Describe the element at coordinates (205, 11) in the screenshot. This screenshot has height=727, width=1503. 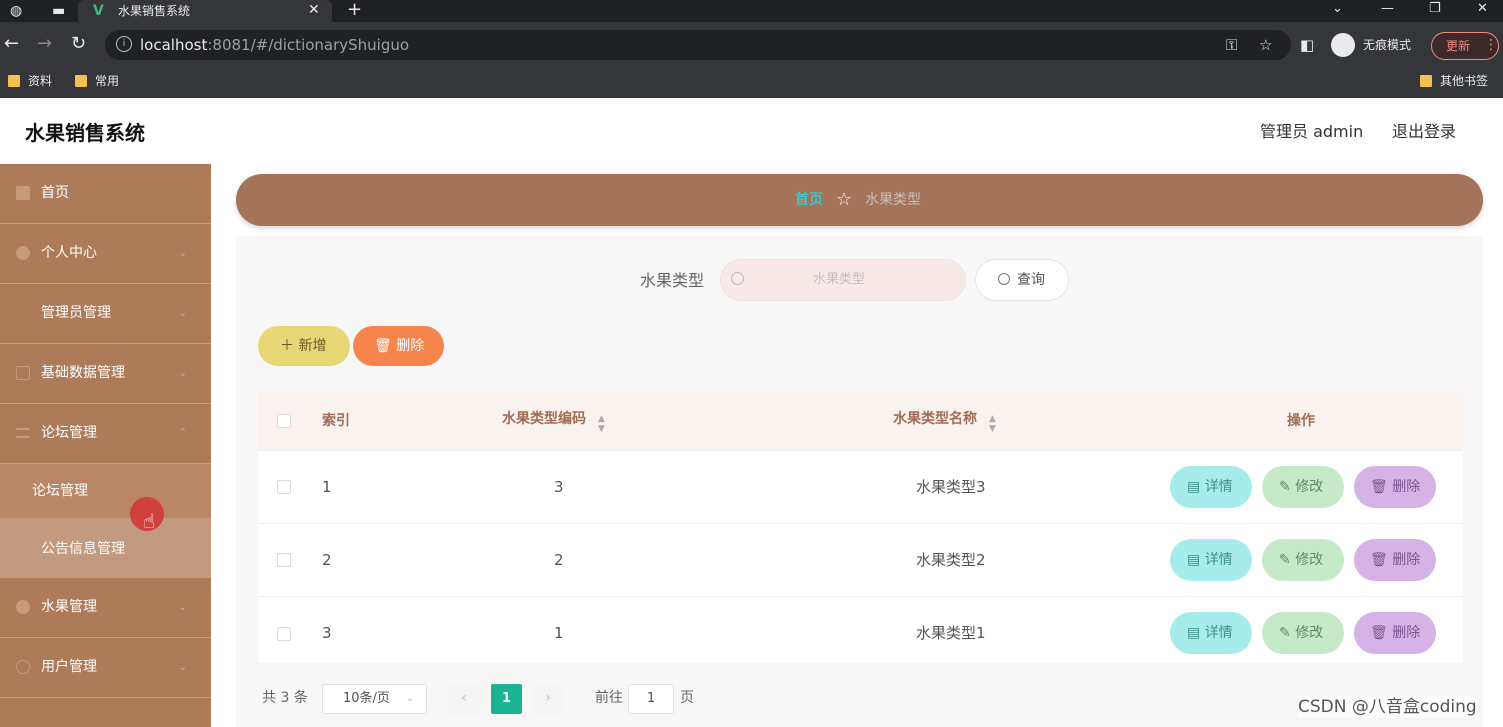
I see `browser-tab` at that location.